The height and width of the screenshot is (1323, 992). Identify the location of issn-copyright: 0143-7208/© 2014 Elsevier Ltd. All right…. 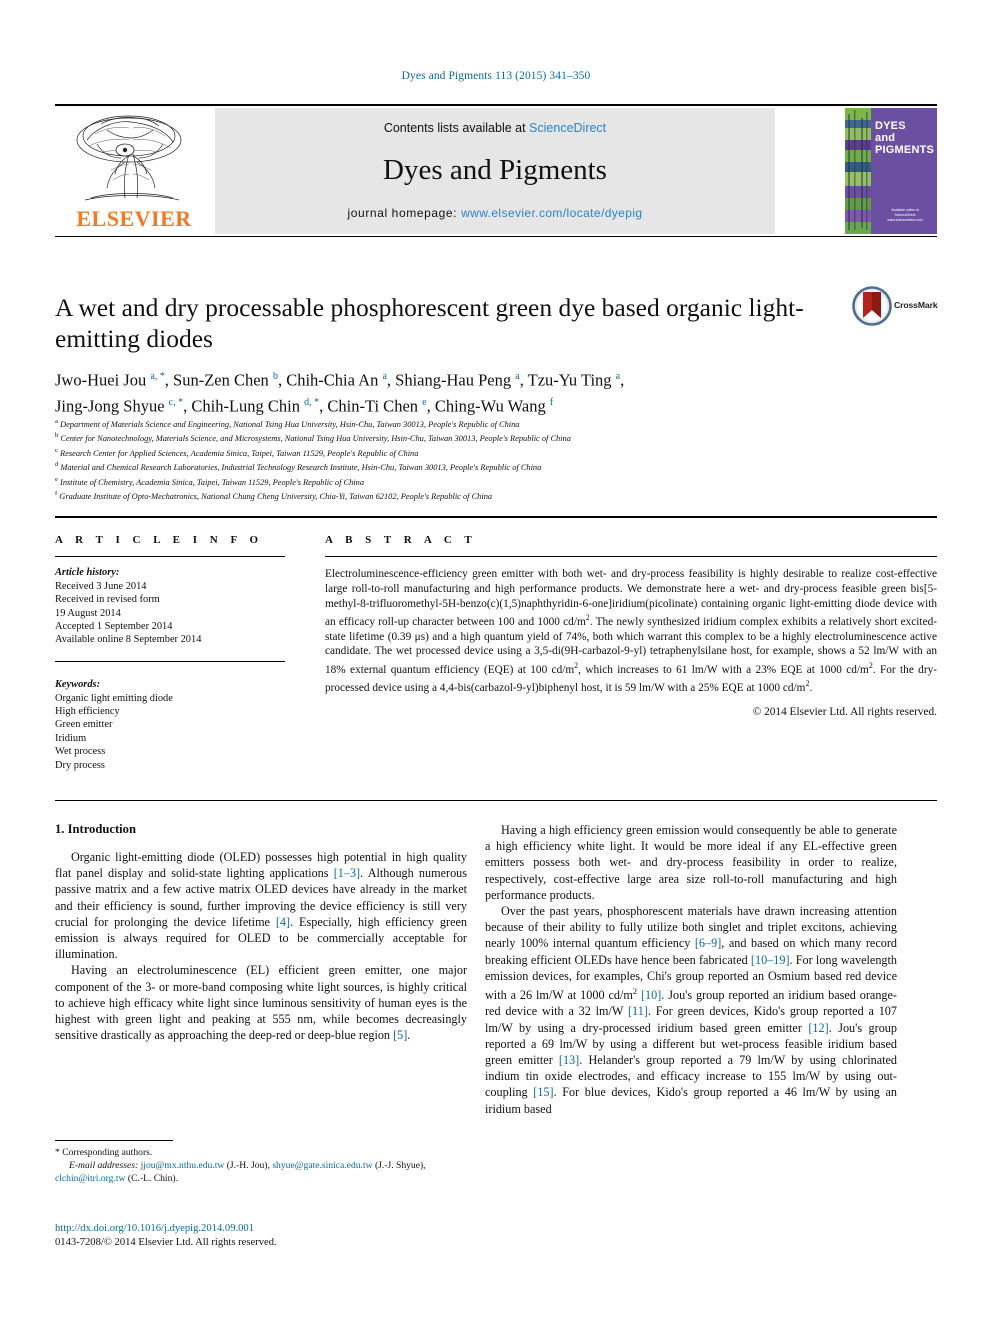
(166, 1242).